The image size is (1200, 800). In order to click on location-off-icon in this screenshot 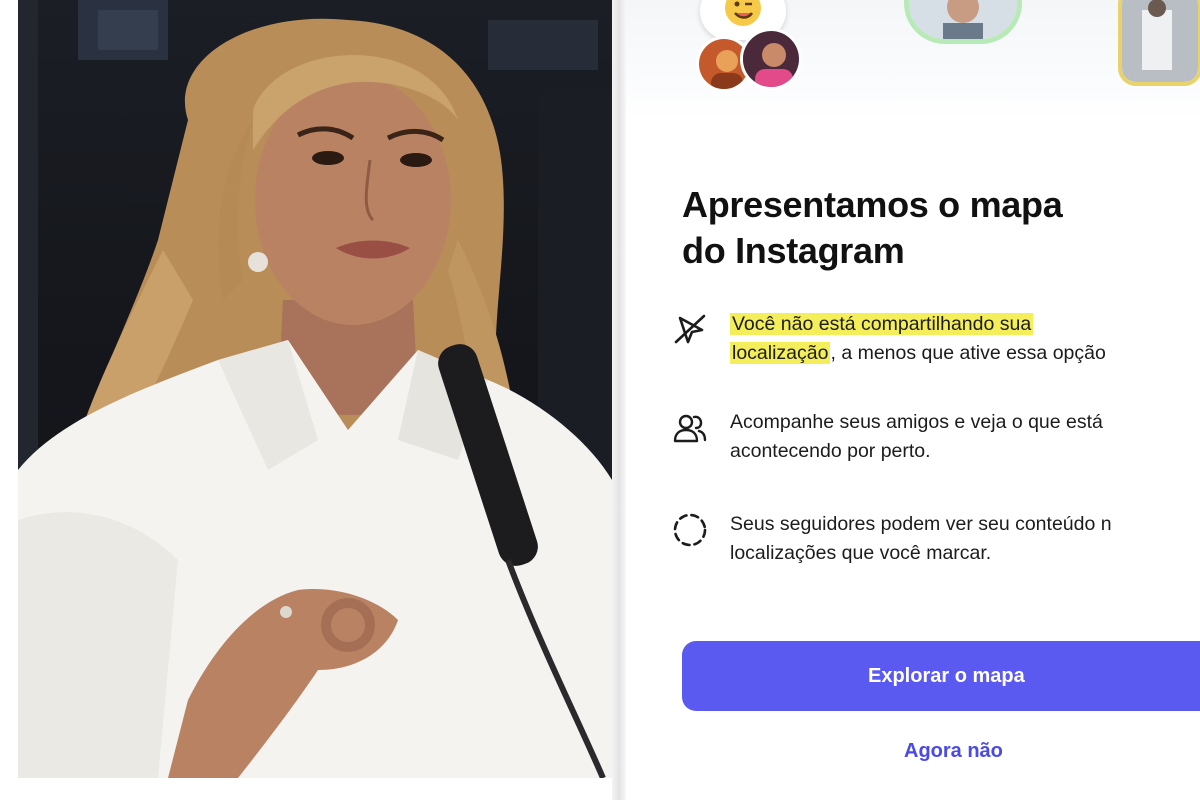, I will do `click(690, 329)`.